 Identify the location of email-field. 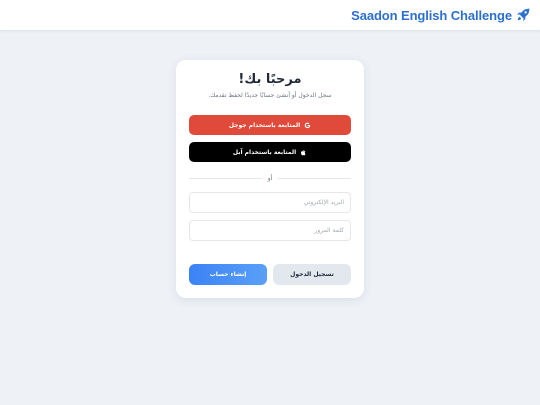
(270, 202).